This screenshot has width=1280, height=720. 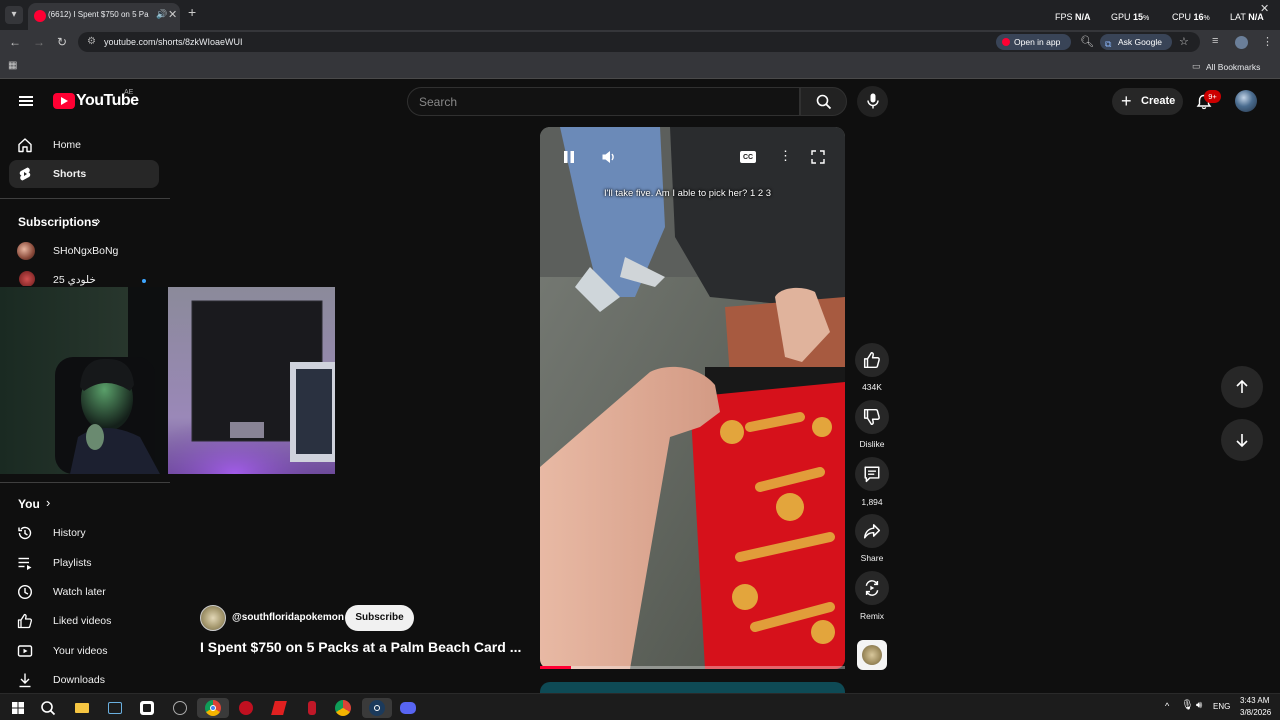 I want to click on video-progress-fill, so click(x=555, y=667).